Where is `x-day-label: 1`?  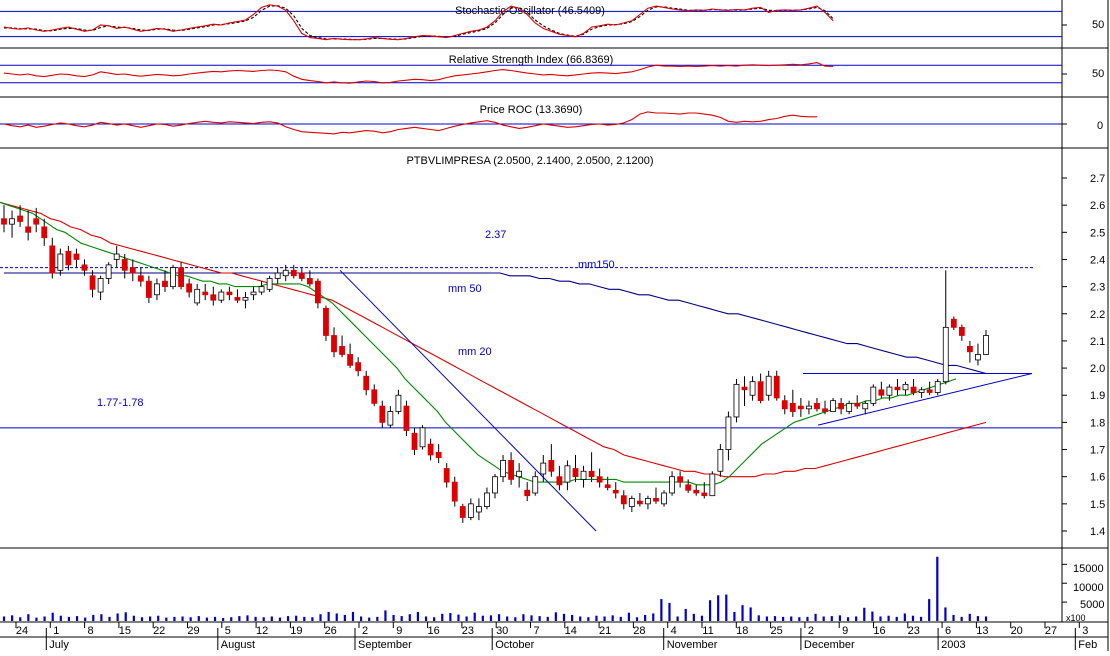
x-day-label: 1 is located at coordinates (56, 631).